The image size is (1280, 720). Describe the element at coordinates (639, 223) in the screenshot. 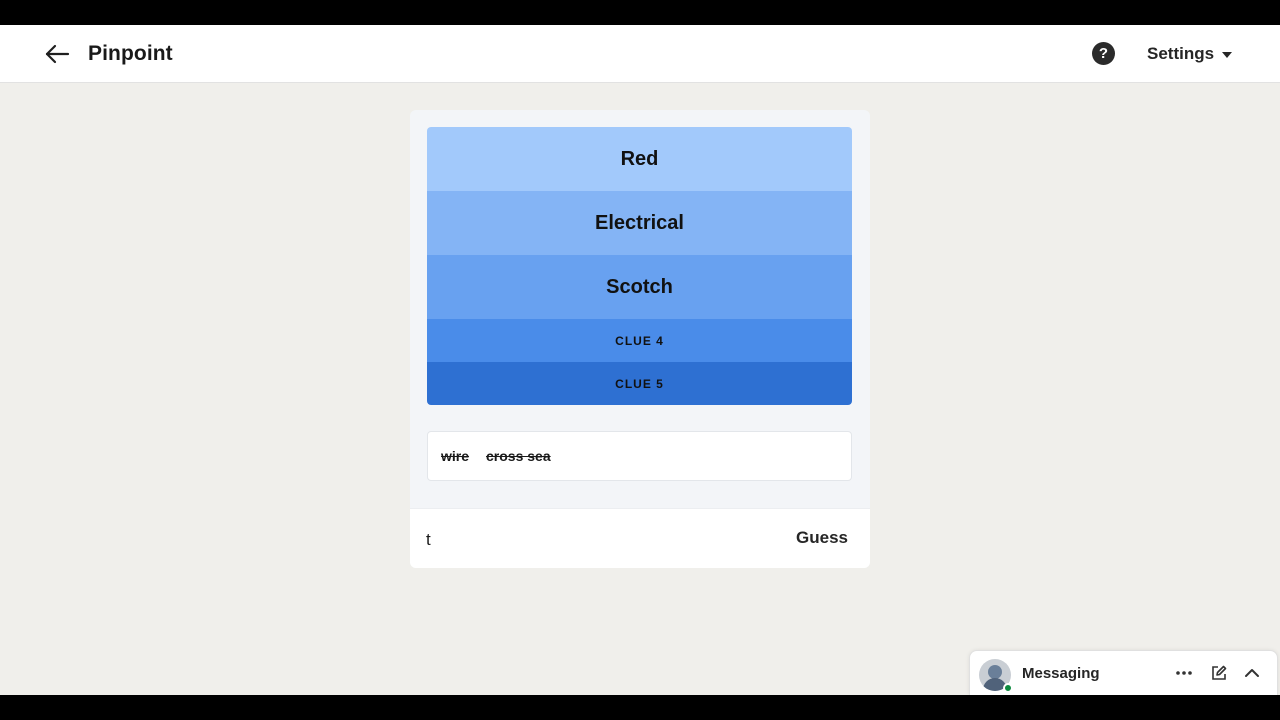

I see `clue-2: Electrical` at that location.